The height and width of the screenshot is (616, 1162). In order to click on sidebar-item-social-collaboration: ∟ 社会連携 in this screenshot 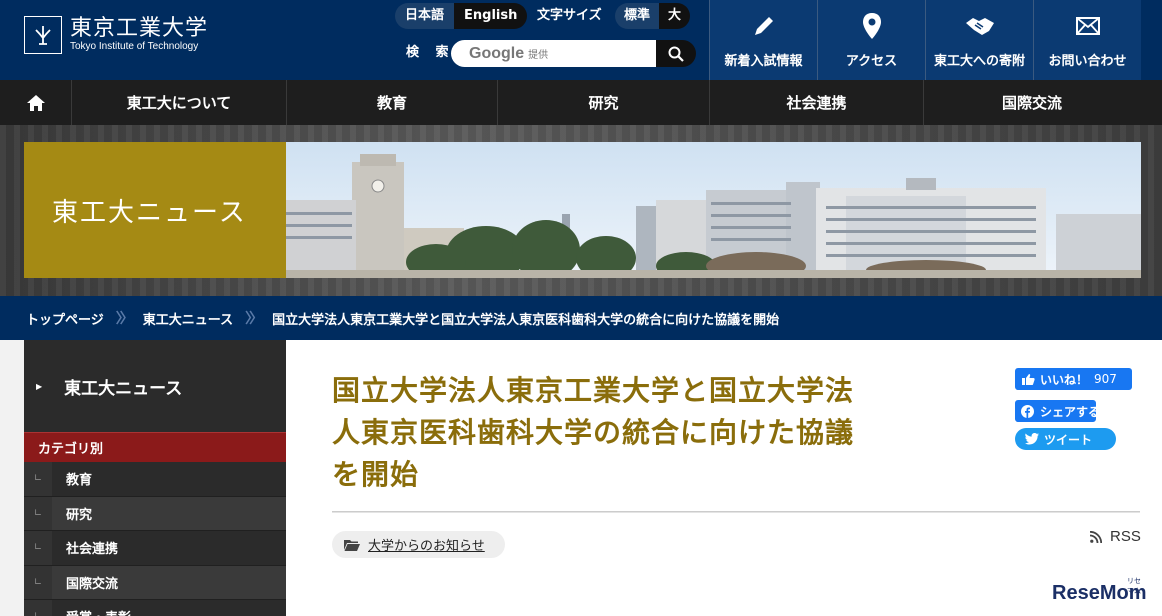, I will do `click(155, 548)`.